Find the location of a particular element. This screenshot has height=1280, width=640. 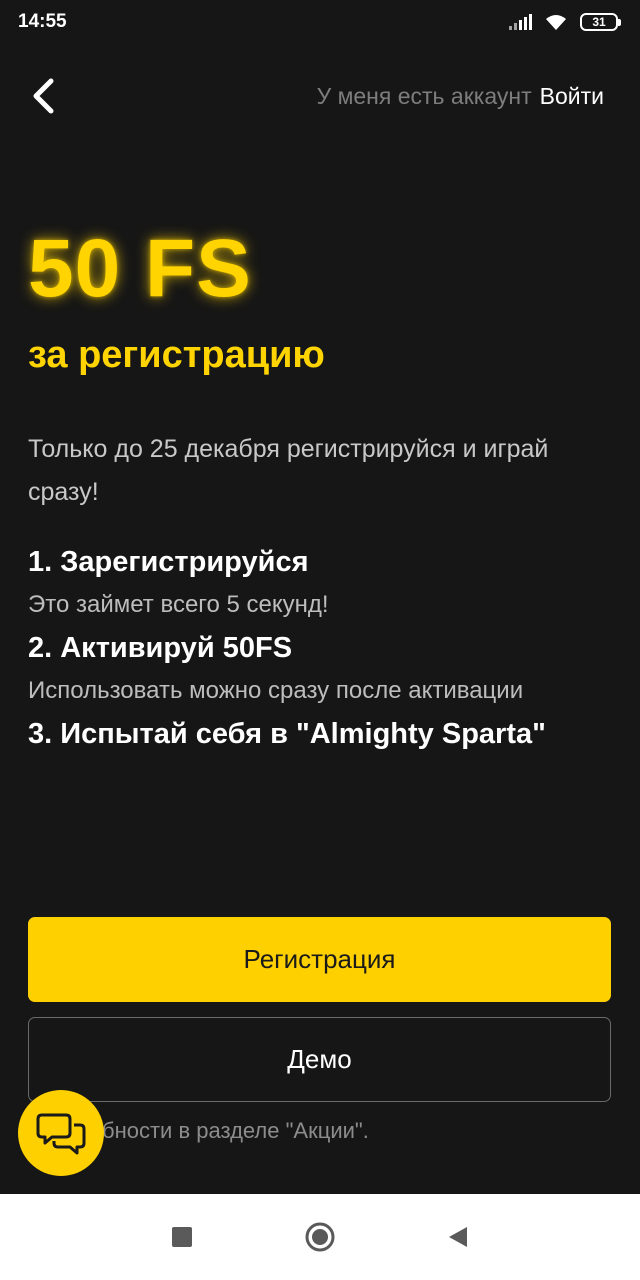

chat-bubbles-icon is located at coordinates (61, 1134).